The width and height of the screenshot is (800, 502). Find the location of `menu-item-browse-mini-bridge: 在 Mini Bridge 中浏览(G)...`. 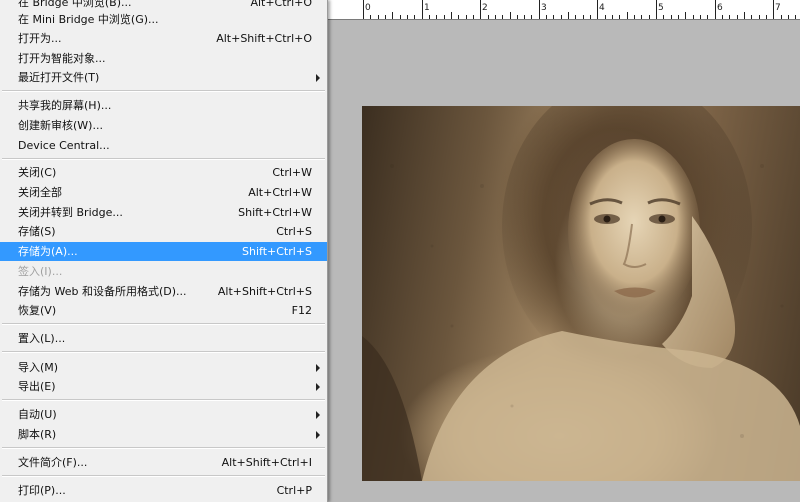

menu-item-browse-mini-bridge: 在 Mini Bridge 中浏览(G)... is located at coordinates (163, 19).